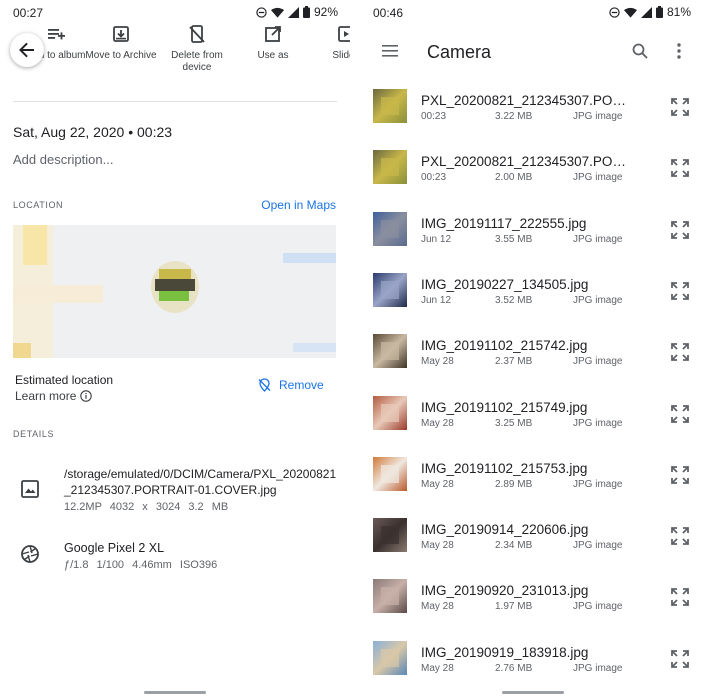  I want to click on photo-location-marker, so click(175, 287).